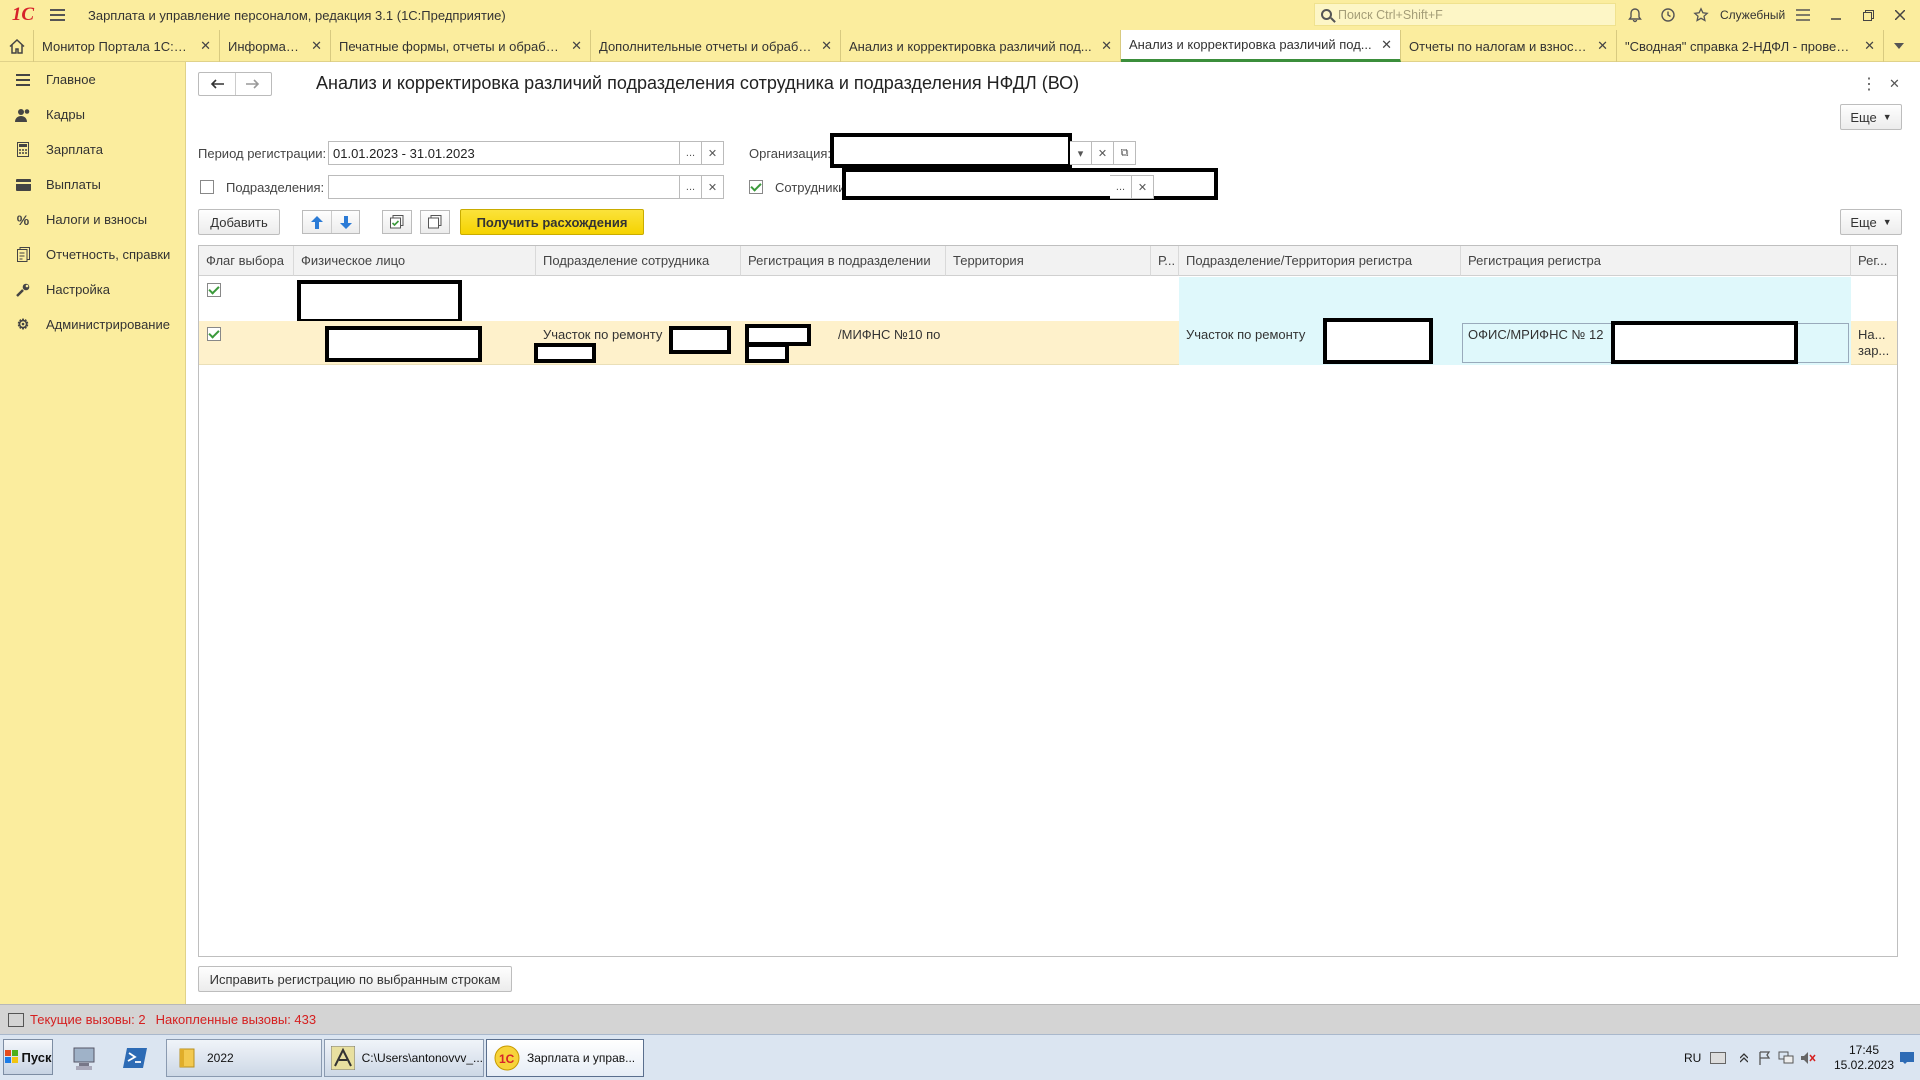  I want to click on volume-muted-icon, so click(1808, 1057).